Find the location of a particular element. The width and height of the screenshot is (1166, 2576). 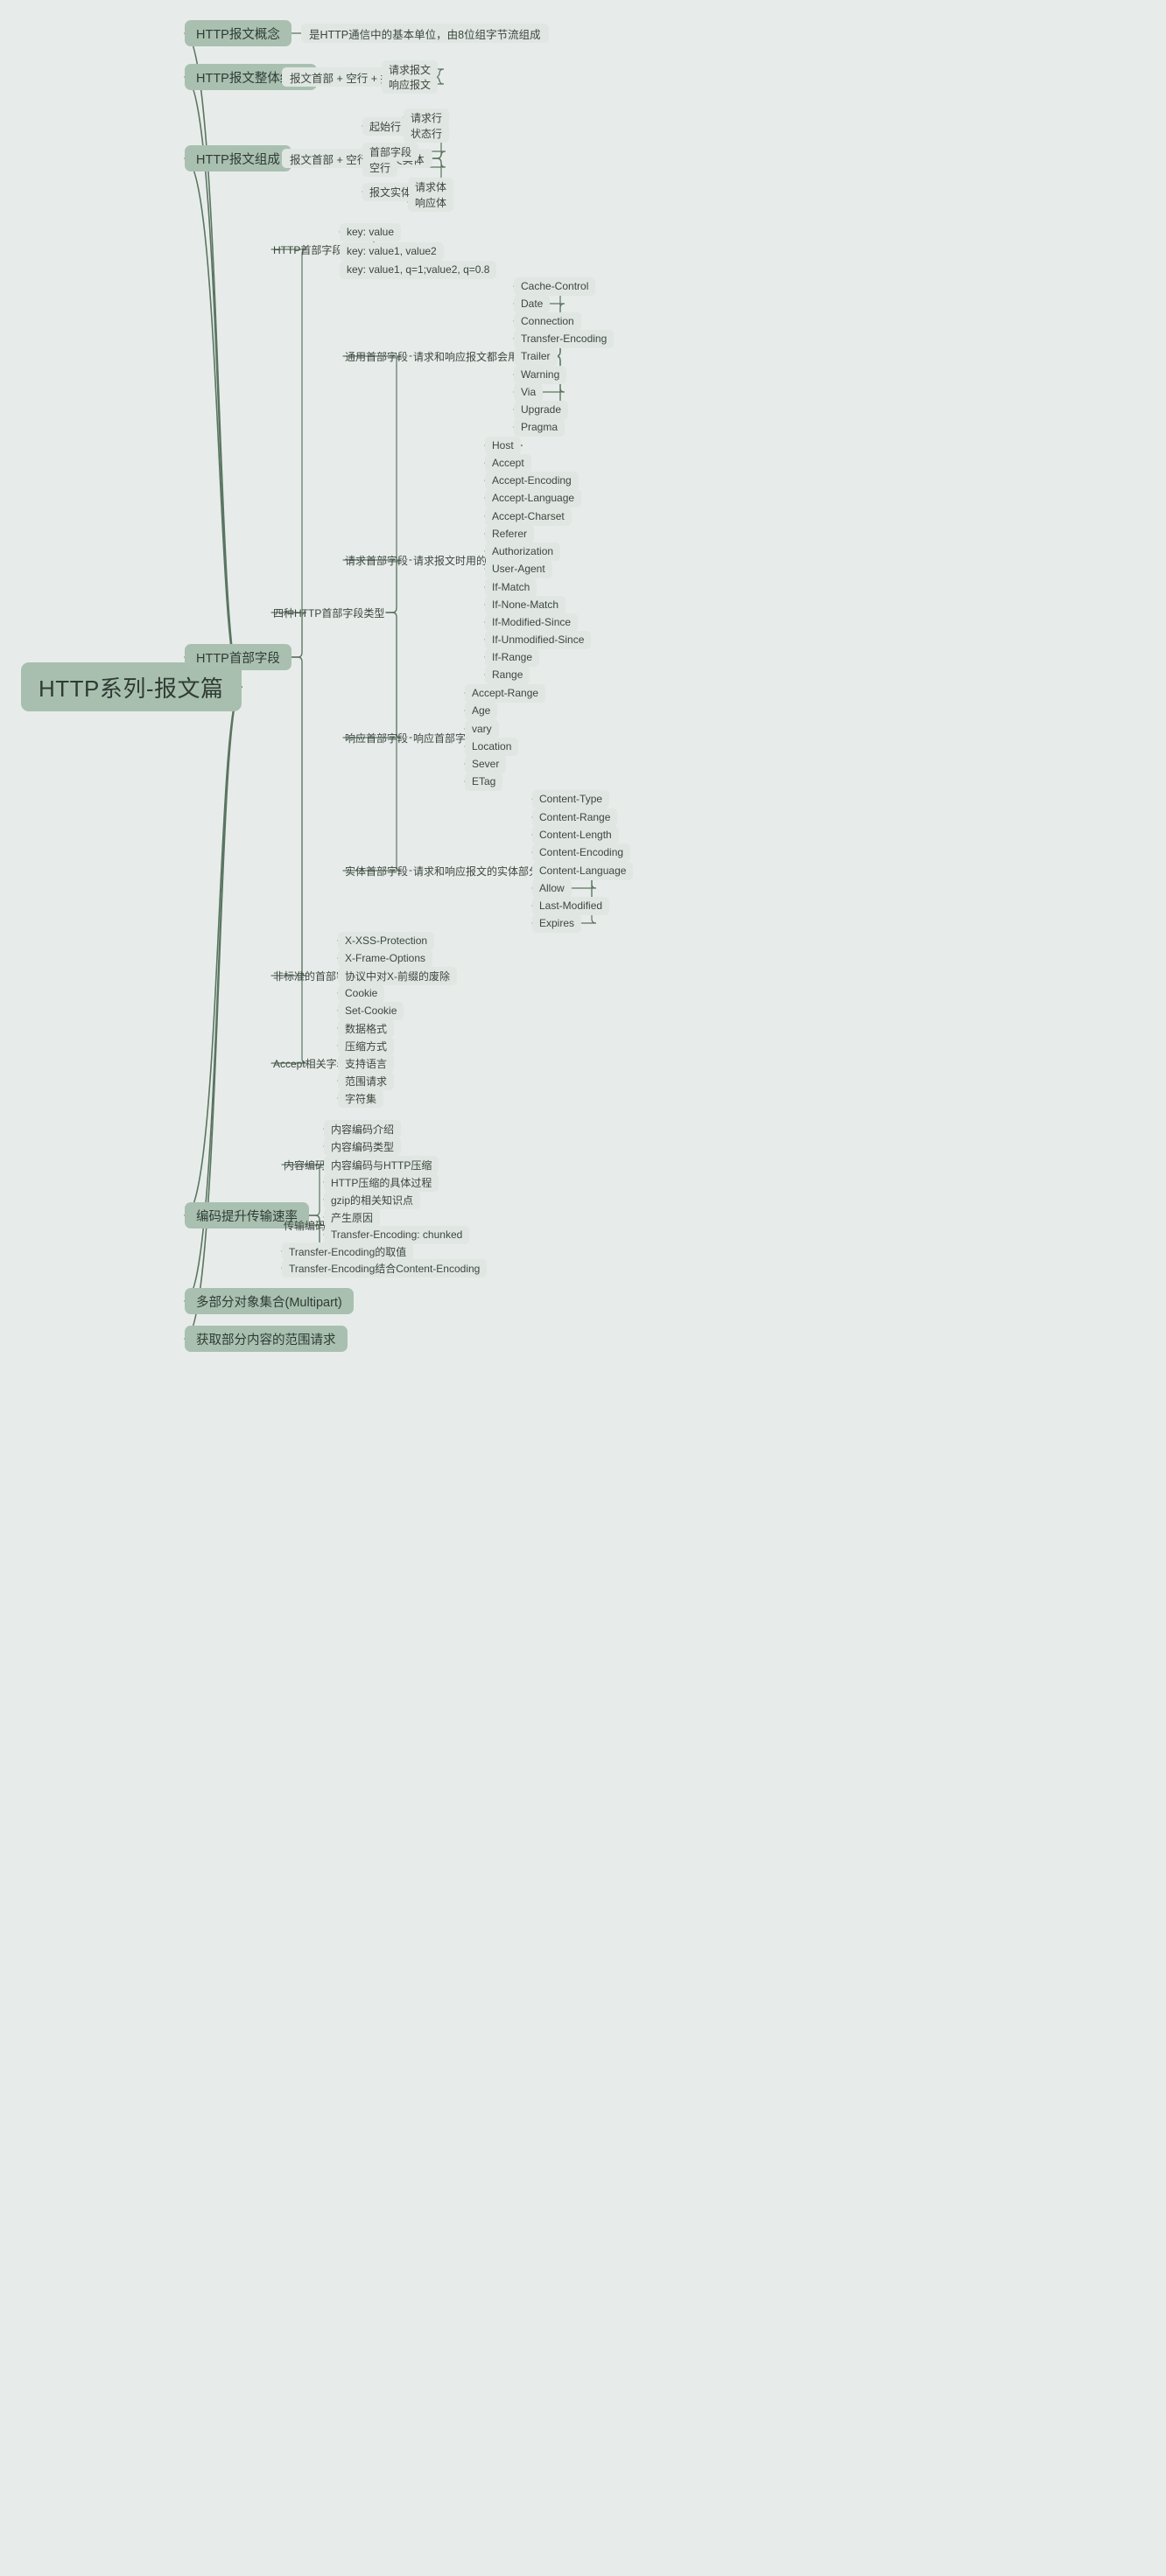

leaf-accept-1: 压缩方式 is located at coordinates (366, 1045).